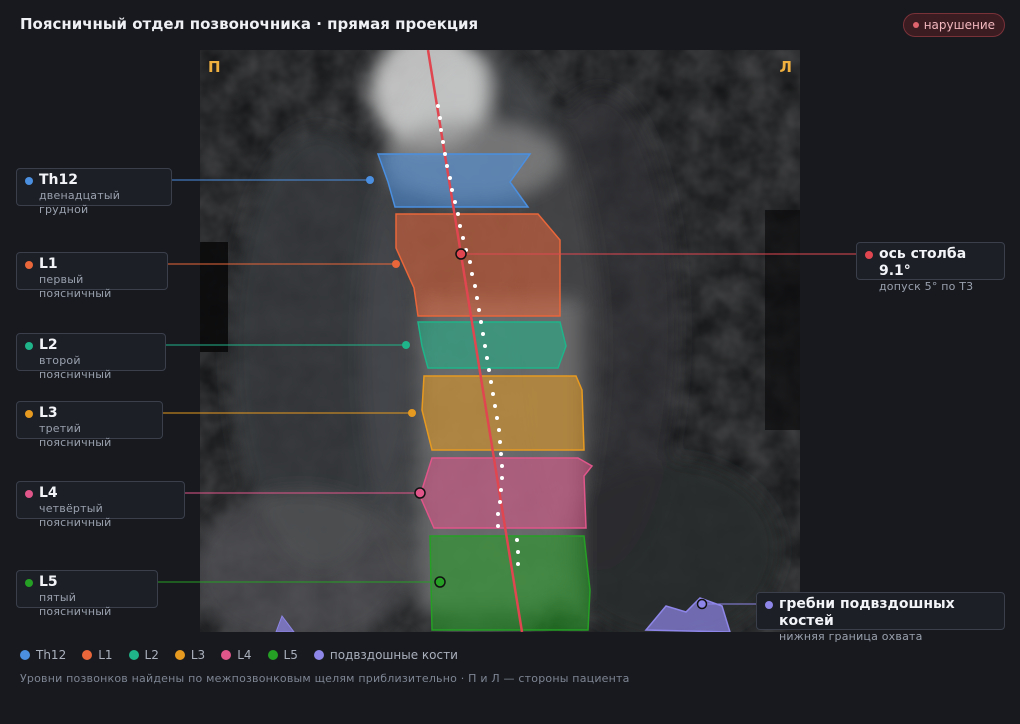 The height and width of the screenshot is (724, 1020). Describe the element at coordinates (75, 435) in the screenshot. I see `callout-L3-subtitle: третий поясничный` at that location.